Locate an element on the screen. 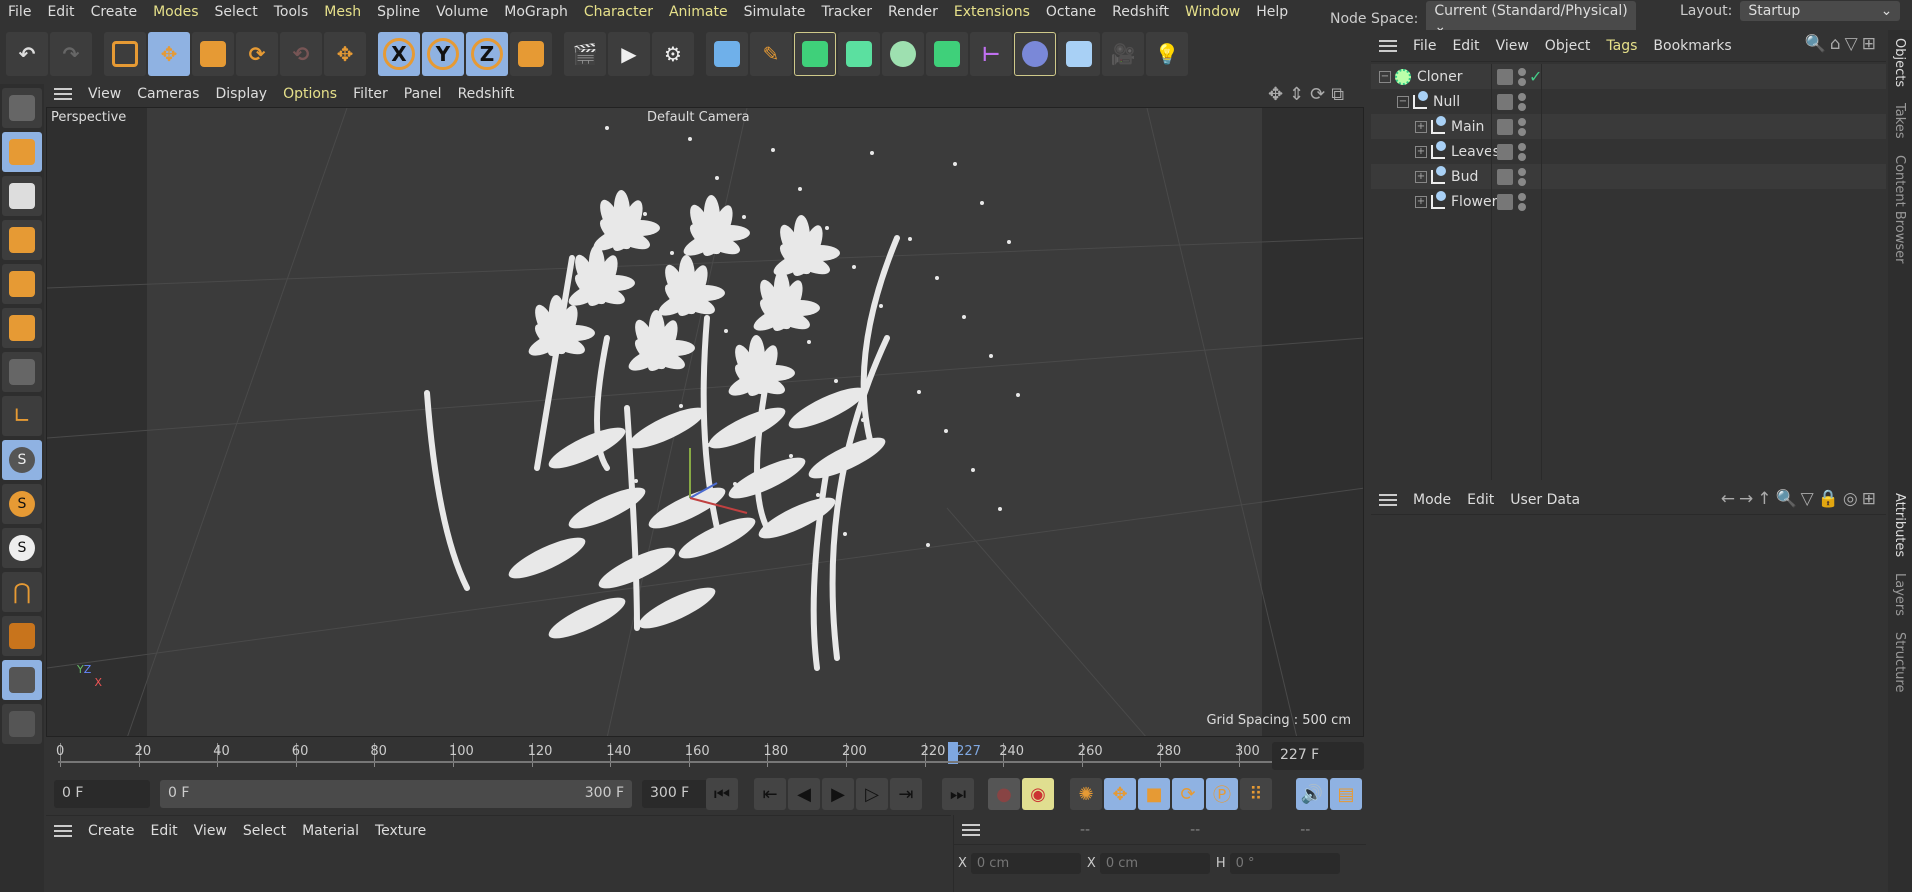 The width and height of the screenshot is (1912, 892). render-view-button: 🎬 is located at coordinates (585, 54).